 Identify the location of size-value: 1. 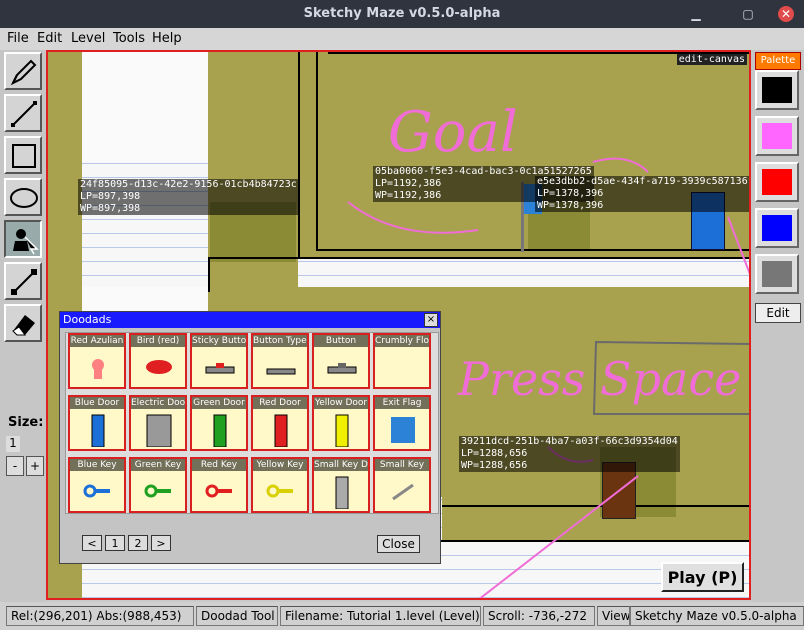
(13, 444).